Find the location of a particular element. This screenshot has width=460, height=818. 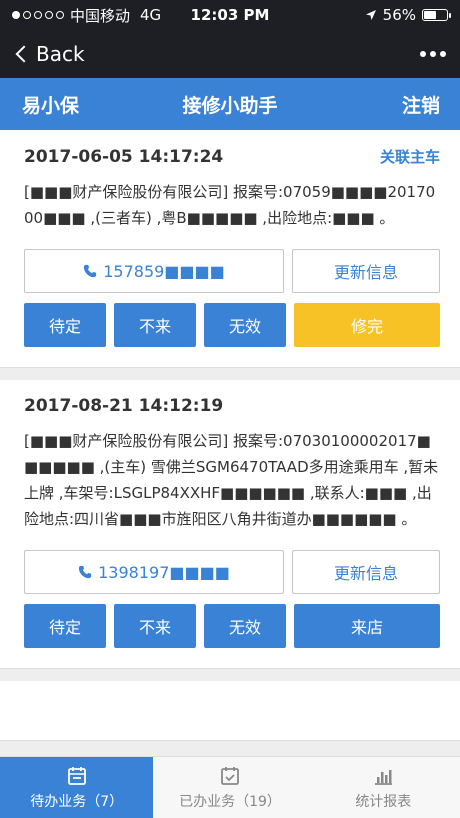

navigation-bar: Back is located at coordinates (230, 54).